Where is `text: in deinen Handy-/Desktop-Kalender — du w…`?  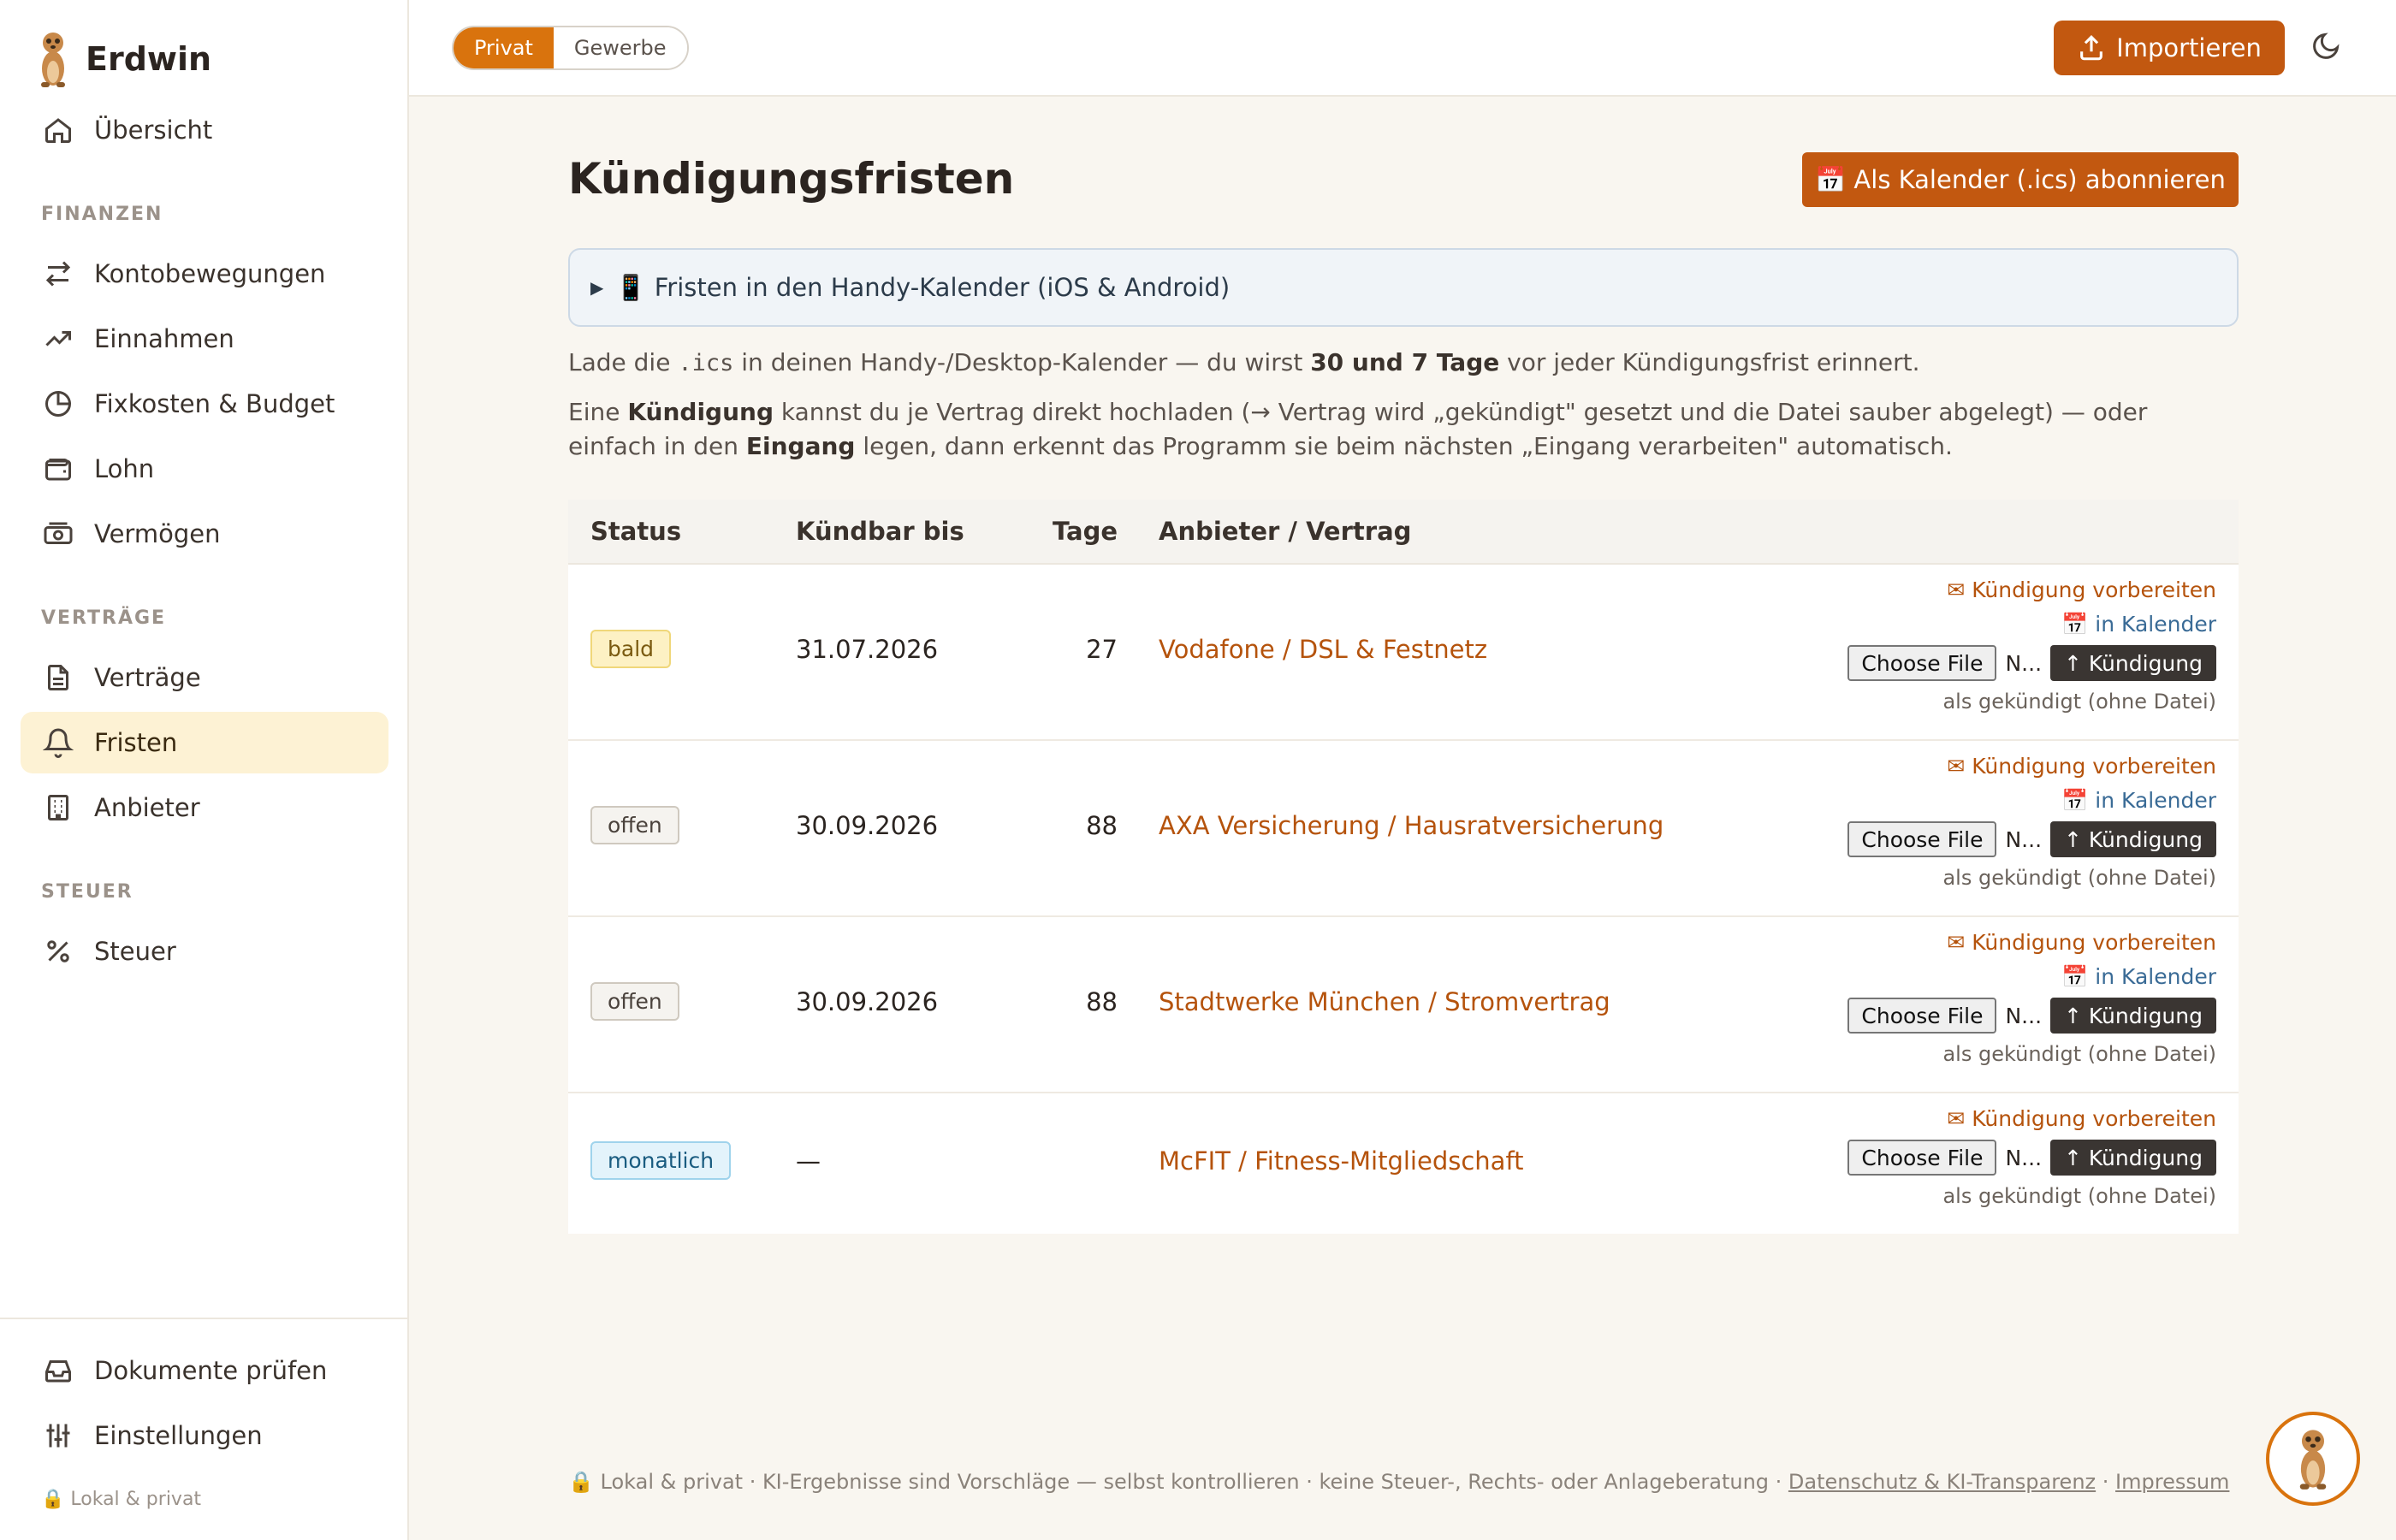
text: in deinen Handy-/Desktop-Kalender — du w… is located at coordinates (1022, 362).